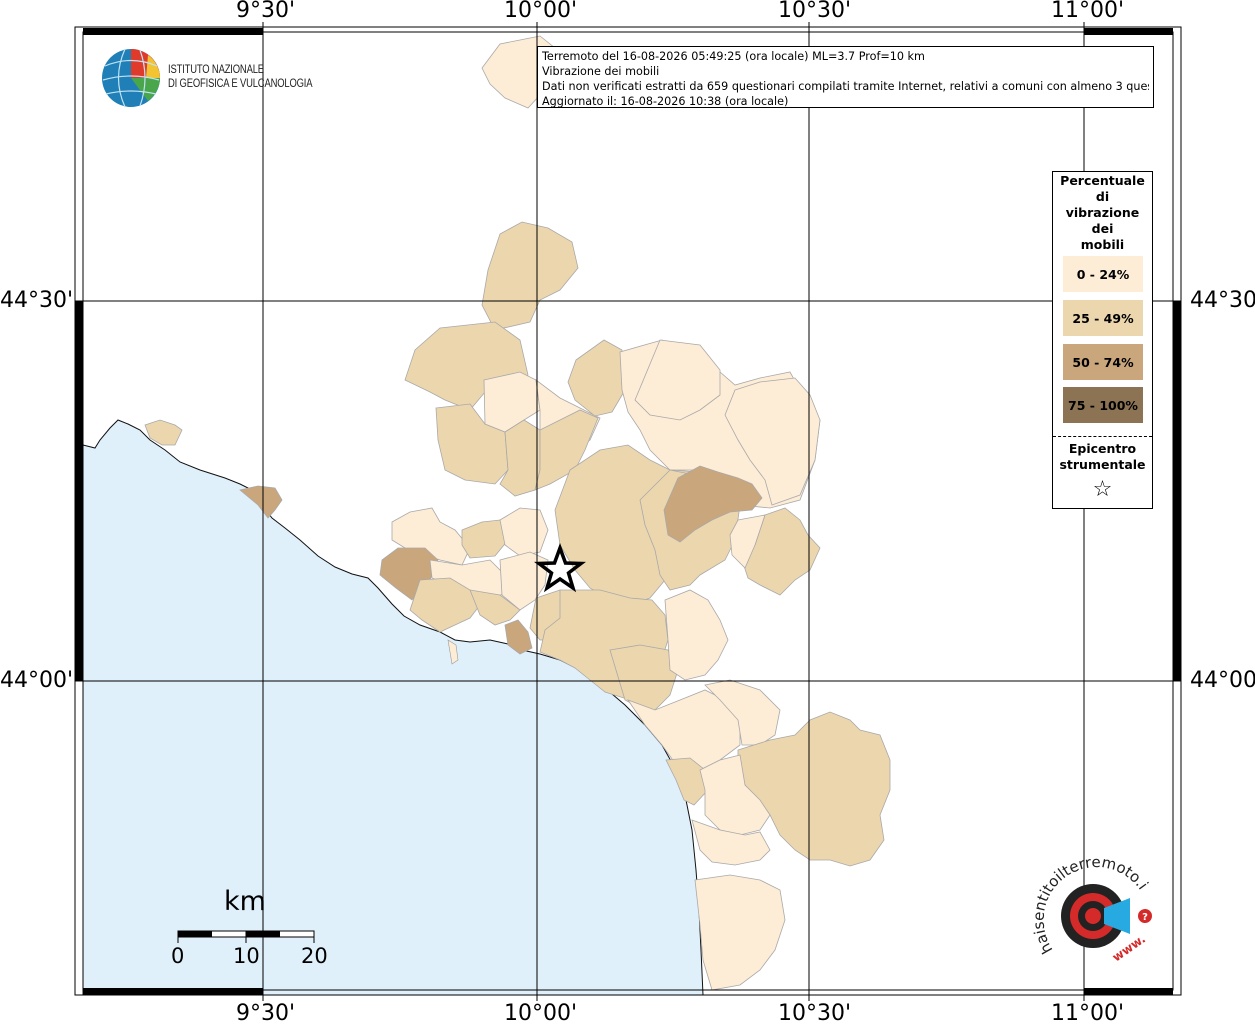 The width and height of the screenshot is (1255, 1026). What do you see at coordinates (1222, 300) in the screenshot?
I see `lat-label-right-4430: 44°30'` at bounding box center [1222, 300].